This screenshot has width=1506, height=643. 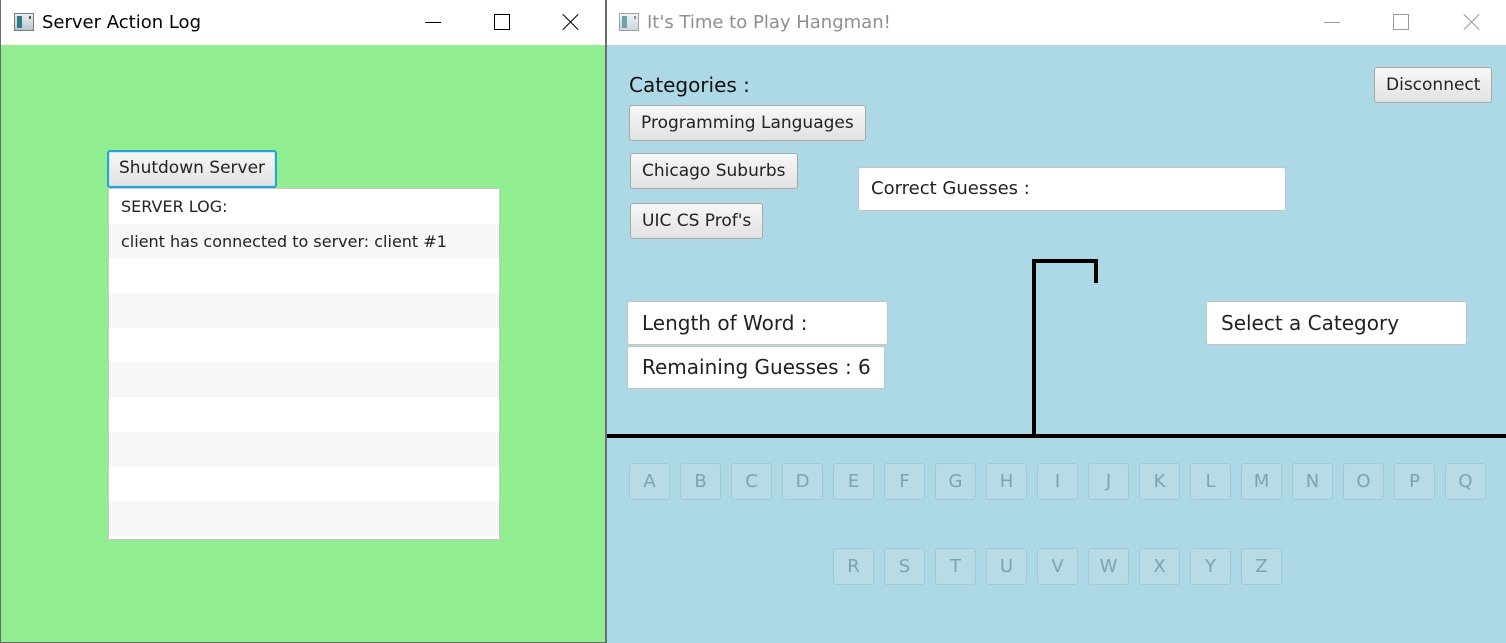 I want to click on letter-button-g: G, so click(x=955, y=481).